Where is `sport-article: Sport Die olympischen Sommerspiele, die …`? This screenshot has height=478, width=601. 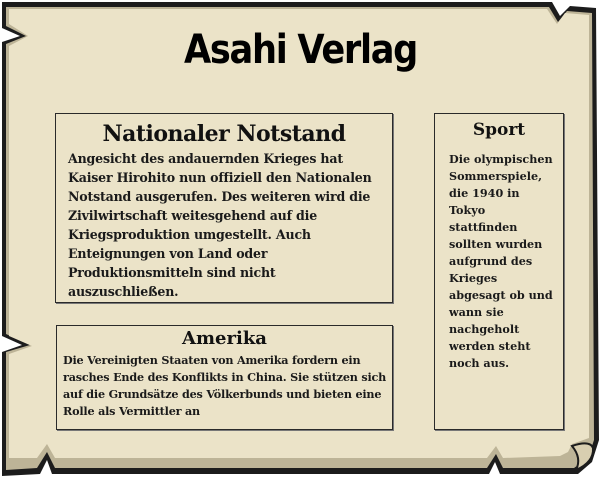
sport-article: Sport Die olympischen Sommerspiele, die … is located at coordinates (499, 271).